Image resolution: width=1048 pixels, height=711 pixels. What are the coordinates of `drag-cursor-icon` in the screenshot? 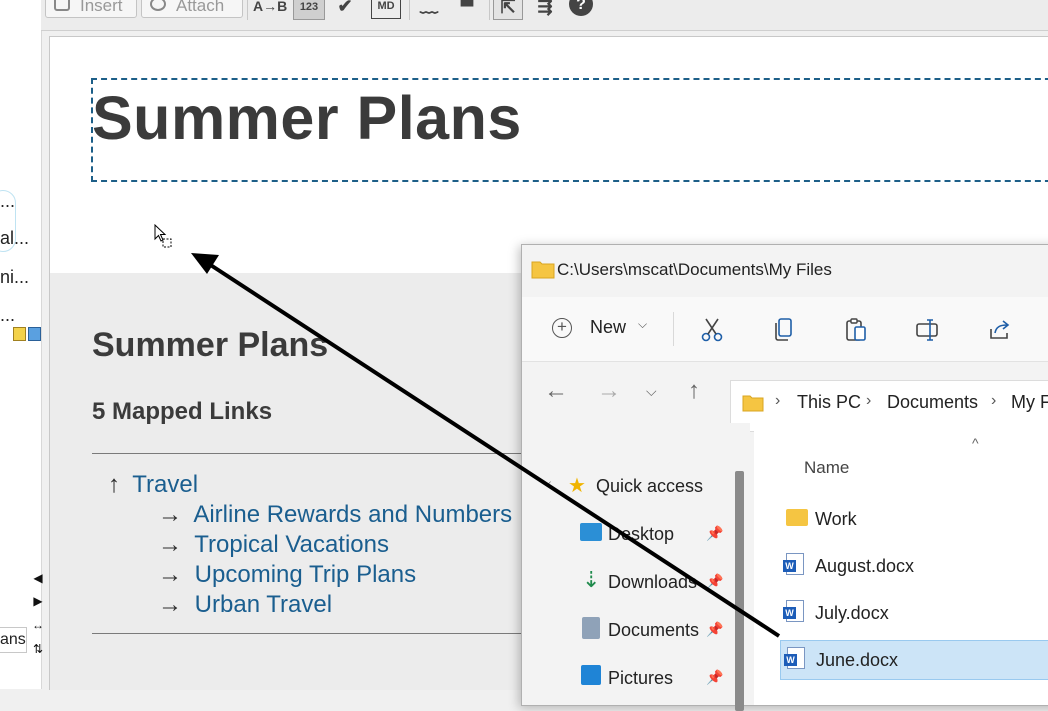 It's located at (163, 236).